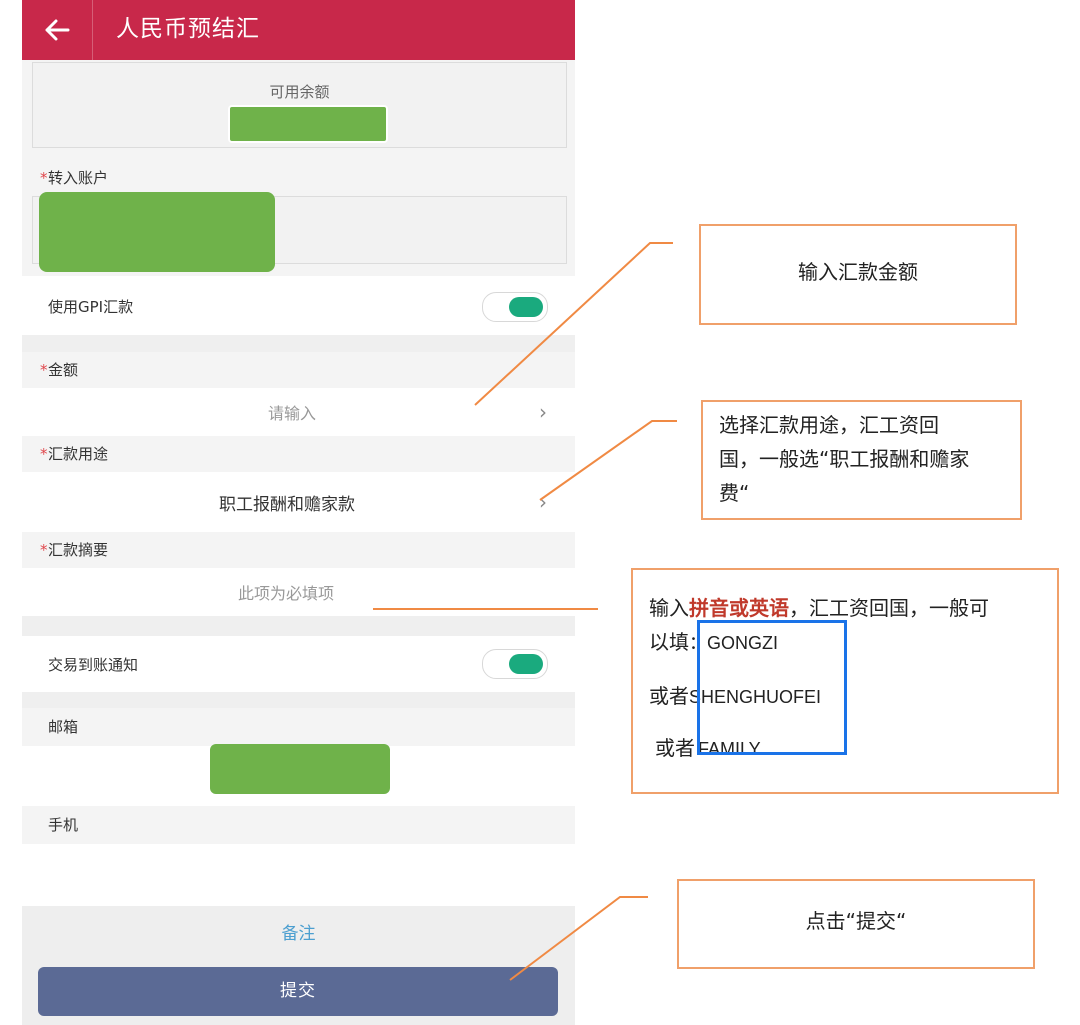 The width and height of the screenshot is (1080, 1025). I want to click on email-input-row, so click(298, 773).